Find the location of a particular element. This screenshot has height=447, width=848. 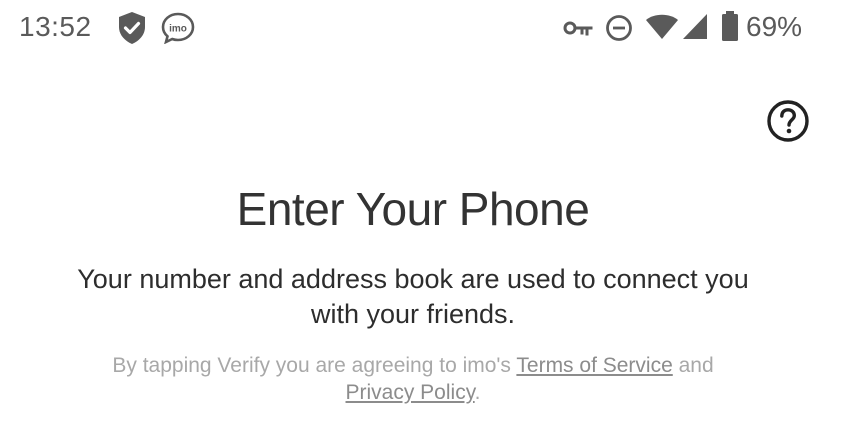

terms-of-service-link: Terms of Service is located at coordinates (594, 365).